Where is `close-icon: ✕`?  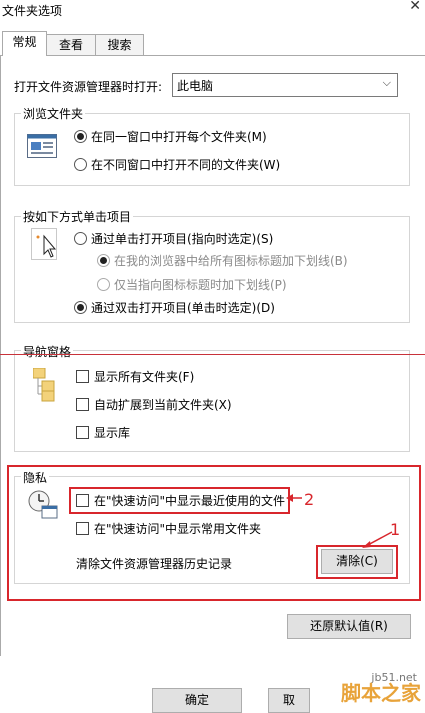 close-icon: ✕ is located at coordinates (415, 7).